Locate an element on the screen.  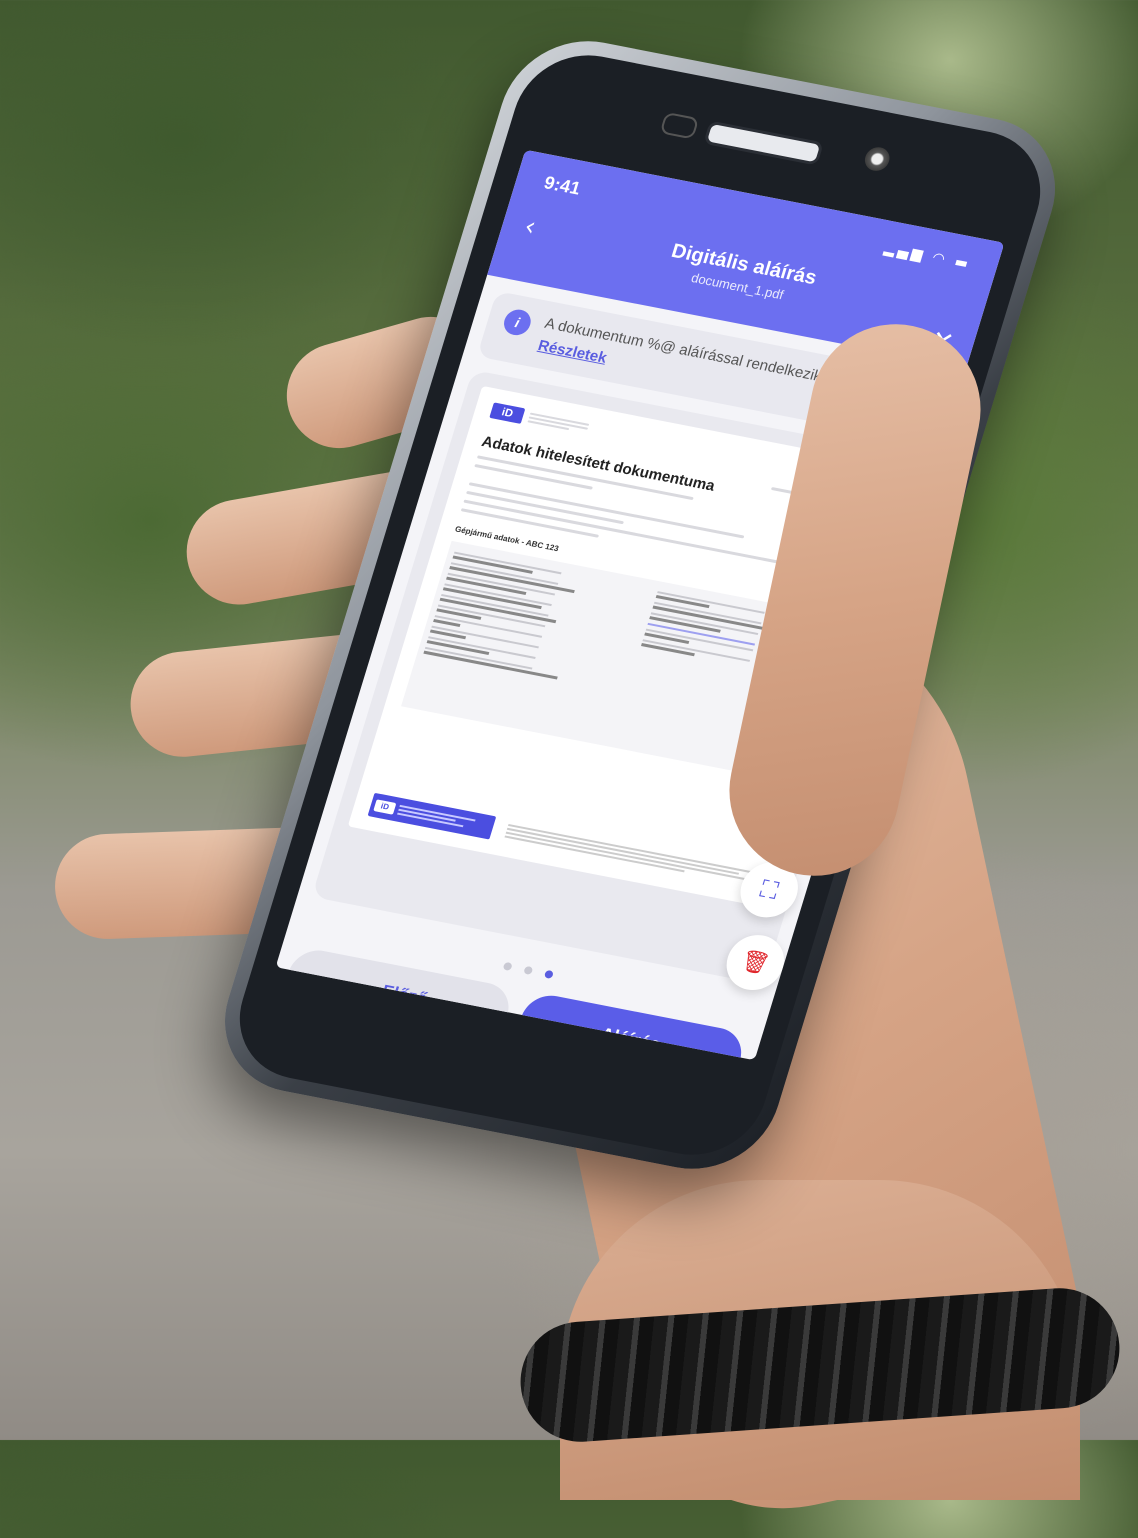
document-footer: iD is located at coordinates (567, 842).